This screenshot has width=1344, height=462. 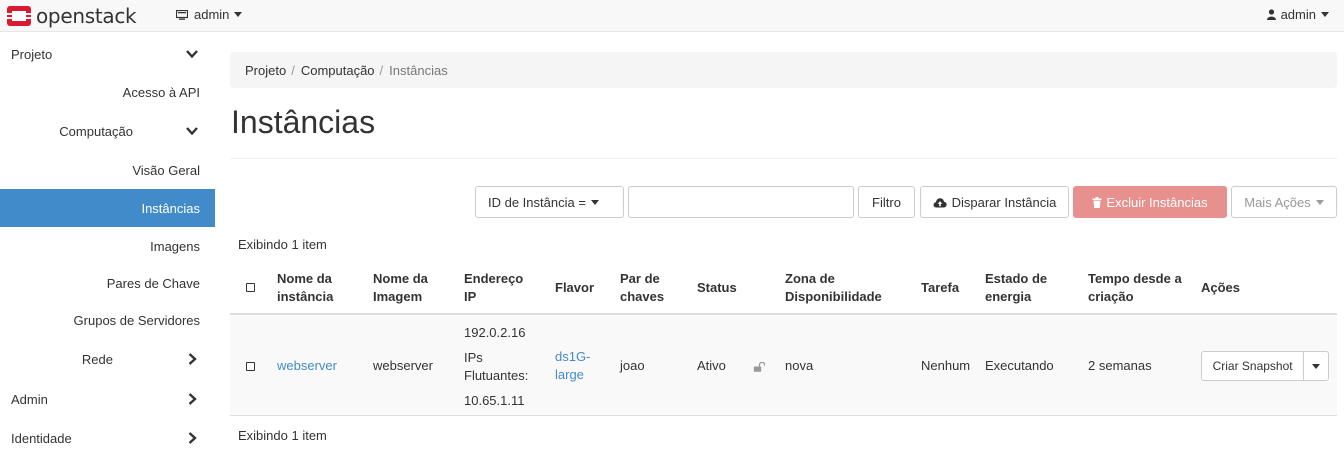 What do you see at coordinates (1135, 288) in the screenshot?
I see `column-header-age: Tempo desde a criação` at bounding box center [1135, 288].